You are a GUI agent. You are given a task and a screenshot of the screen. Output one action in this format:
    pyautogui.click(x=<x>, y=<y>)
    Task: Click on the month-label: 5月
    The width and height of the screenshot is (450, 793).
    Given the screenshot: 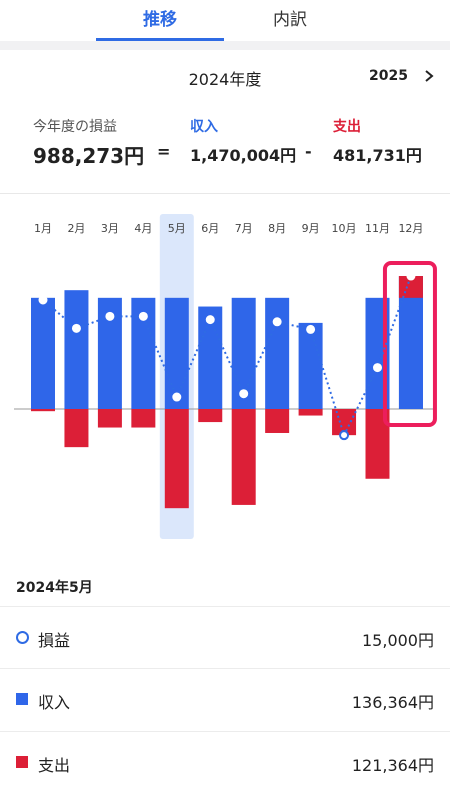 What is the action you would take?
    pyautogui.click(x=177, y=228)
    